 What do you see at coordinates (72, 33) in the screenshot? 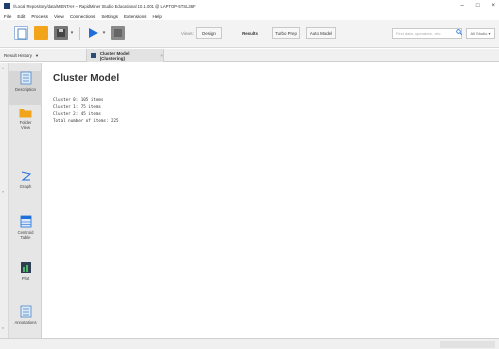
I see `save-dropdown-icon: ▾` at bounding box center [72, 33].